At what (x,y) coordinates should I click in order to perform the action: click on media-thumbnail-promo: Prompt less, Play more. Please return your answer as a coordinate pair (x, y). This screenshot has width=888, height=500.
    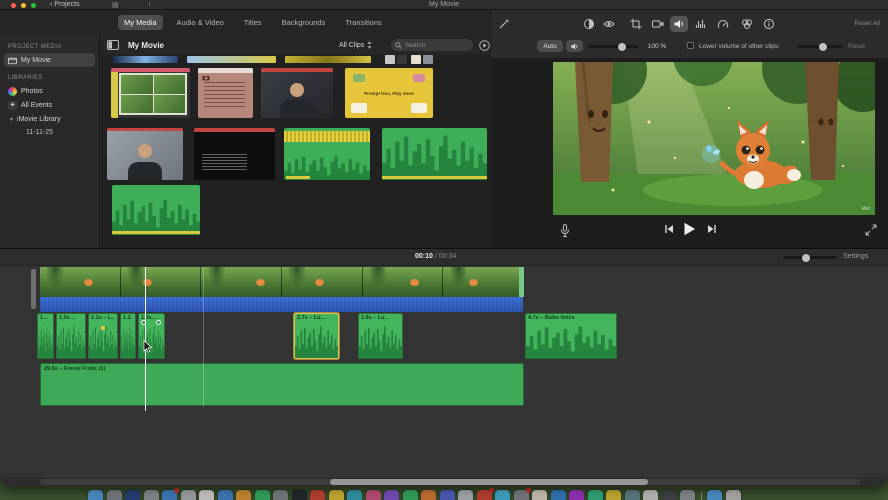
    Looking at the image, I should click on (389, 93).